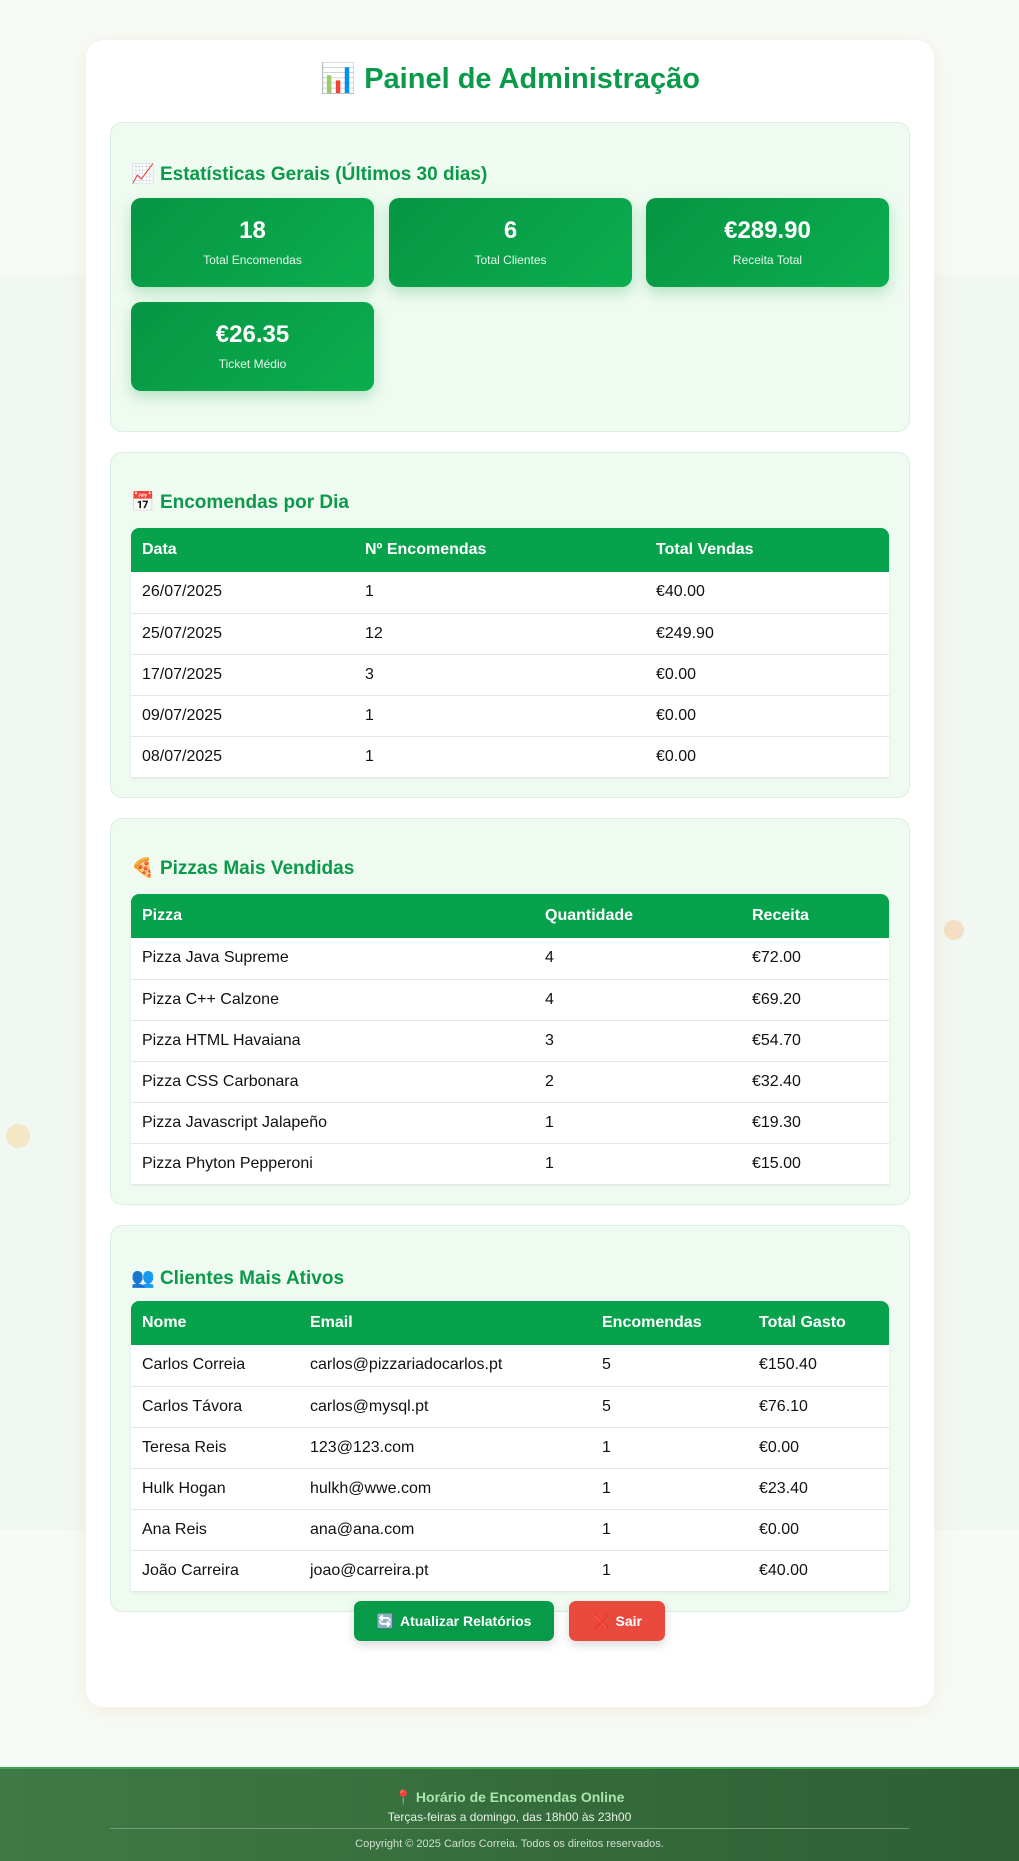  What do you see at coordinates (445, 1323) in the screenshot?
I see `column-header: Email` at bounding box center [445, 1323].